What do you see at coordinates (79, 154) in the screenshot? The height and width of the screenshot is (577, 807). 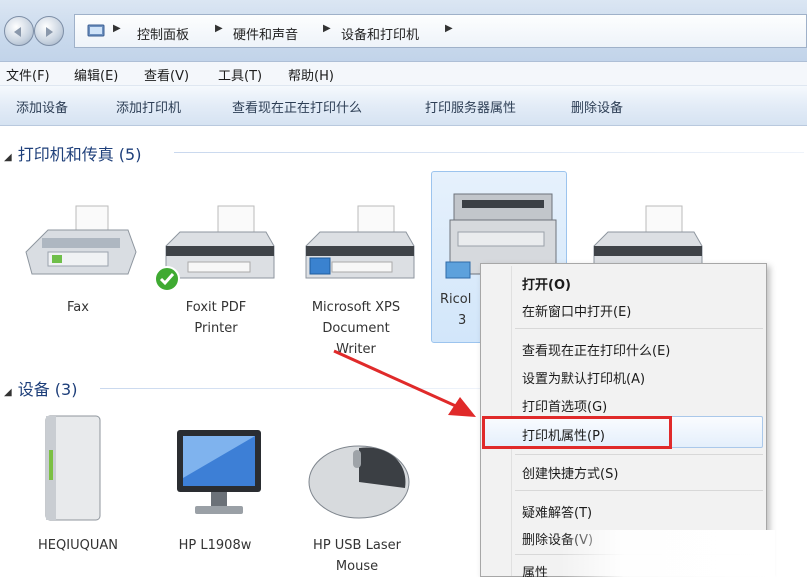 I see `group-title-printers: 打印机和传真 (5)` at bounding box center [79, 154].